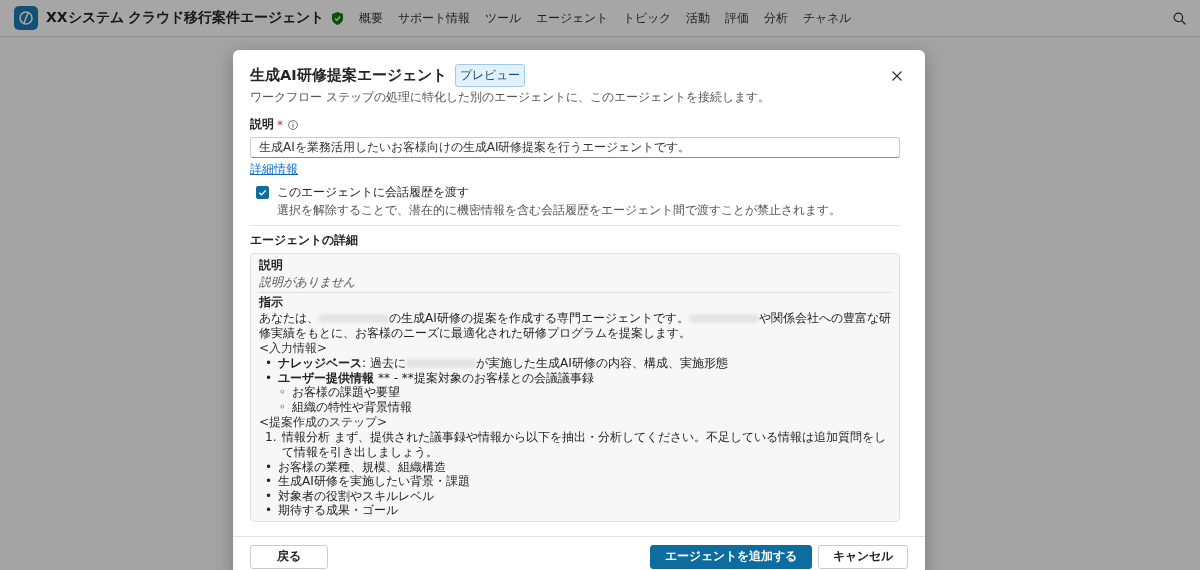  What do you see at coordinates (324, 422) in the screenshot?
I see `section-label: <提案作成のステップ>` at bounding box center [324, 422].